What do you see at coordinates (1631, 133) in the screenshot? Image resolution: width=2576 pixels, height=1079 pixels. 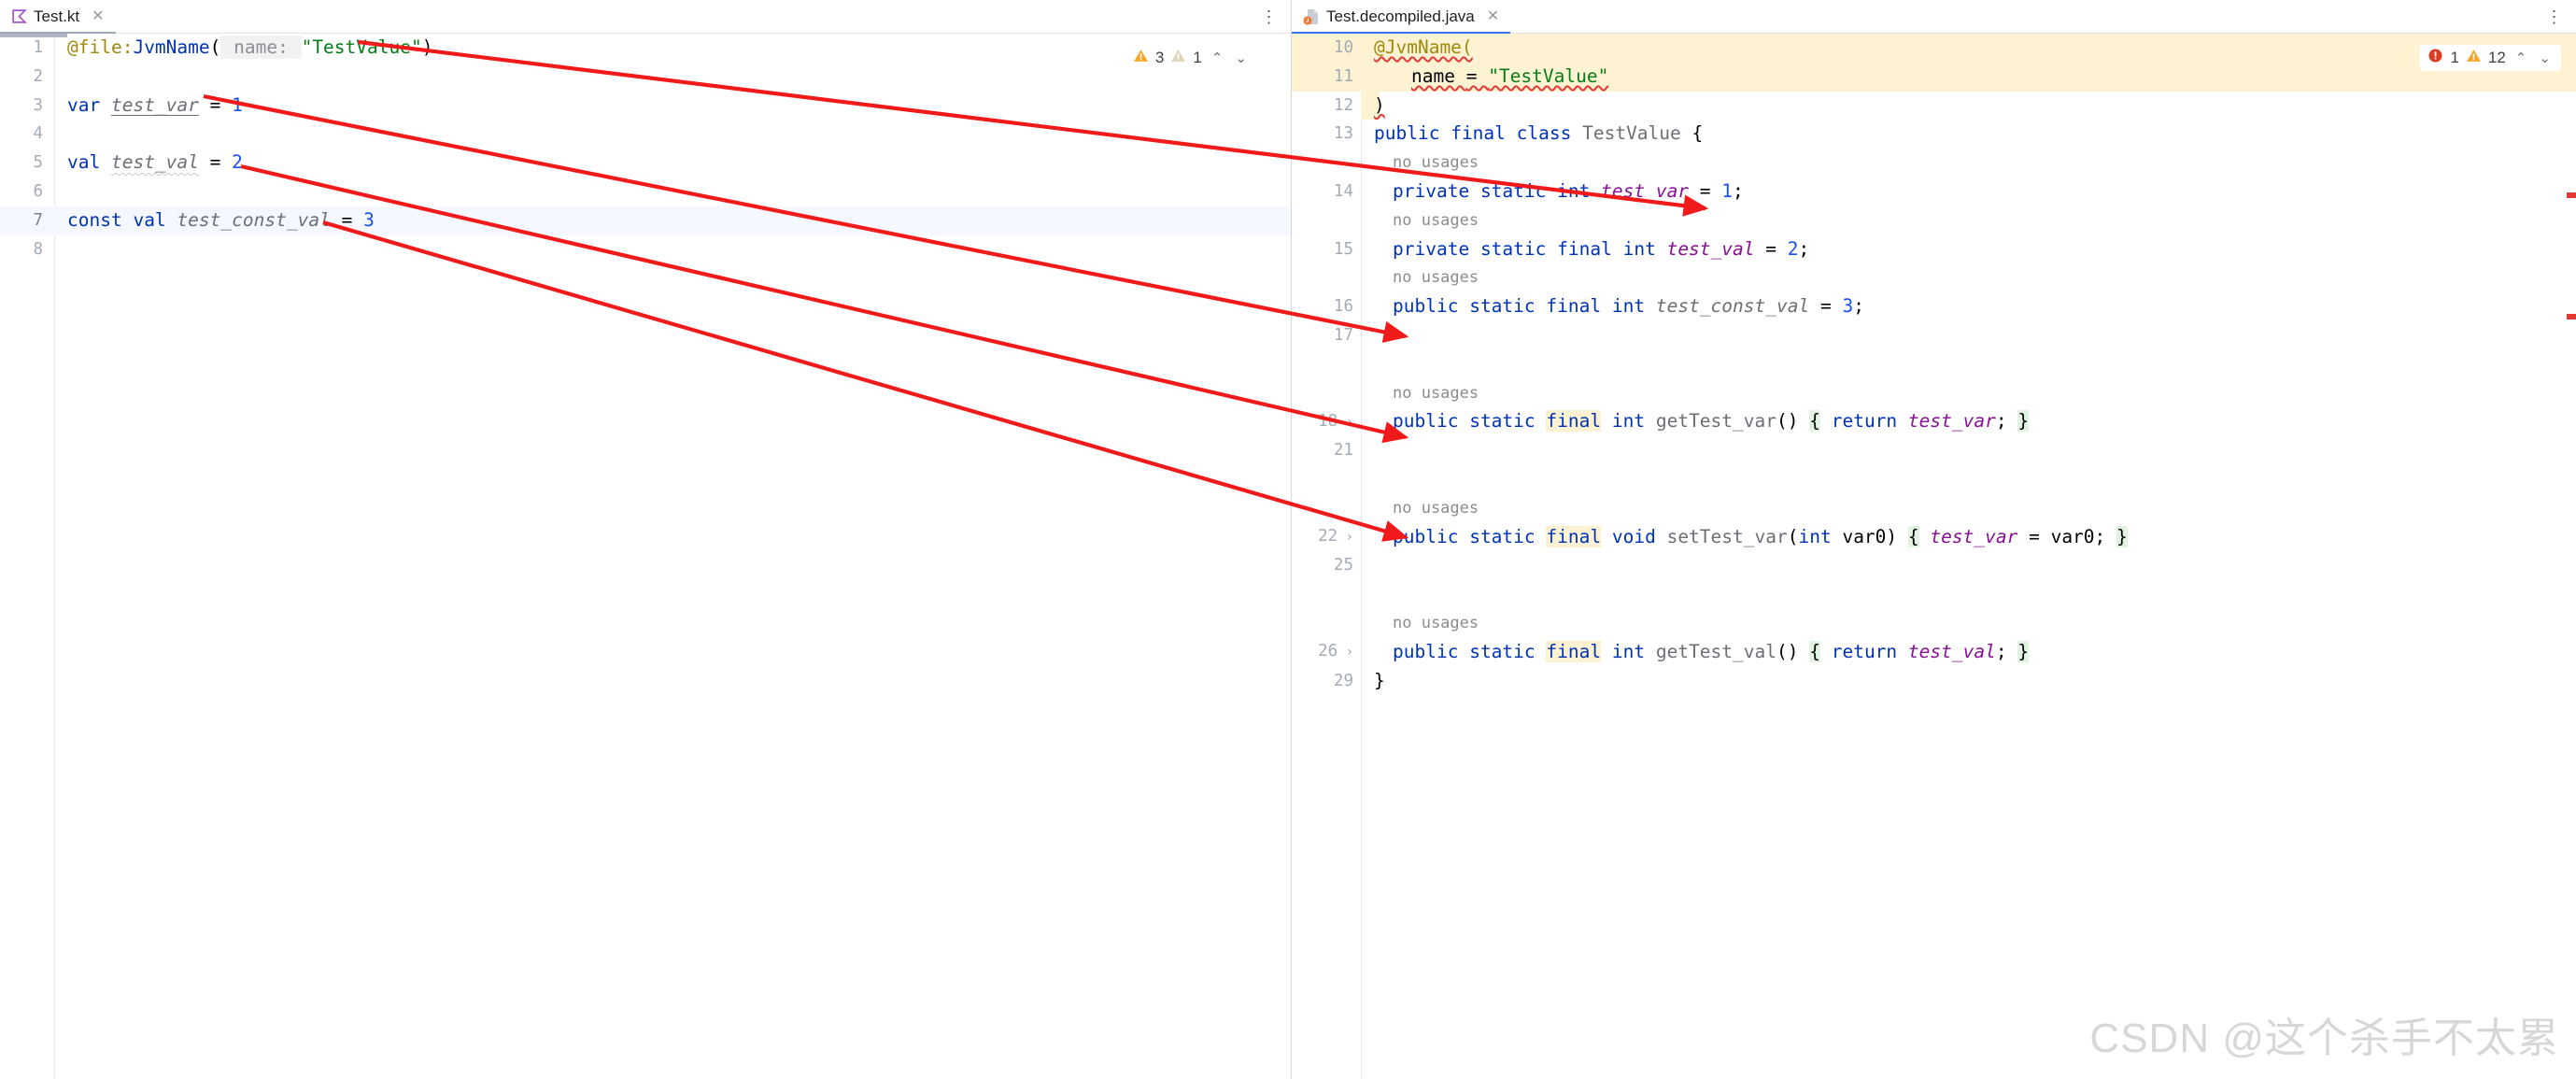 I see `code-token: TestValue` at bounding box center [1631, 133].